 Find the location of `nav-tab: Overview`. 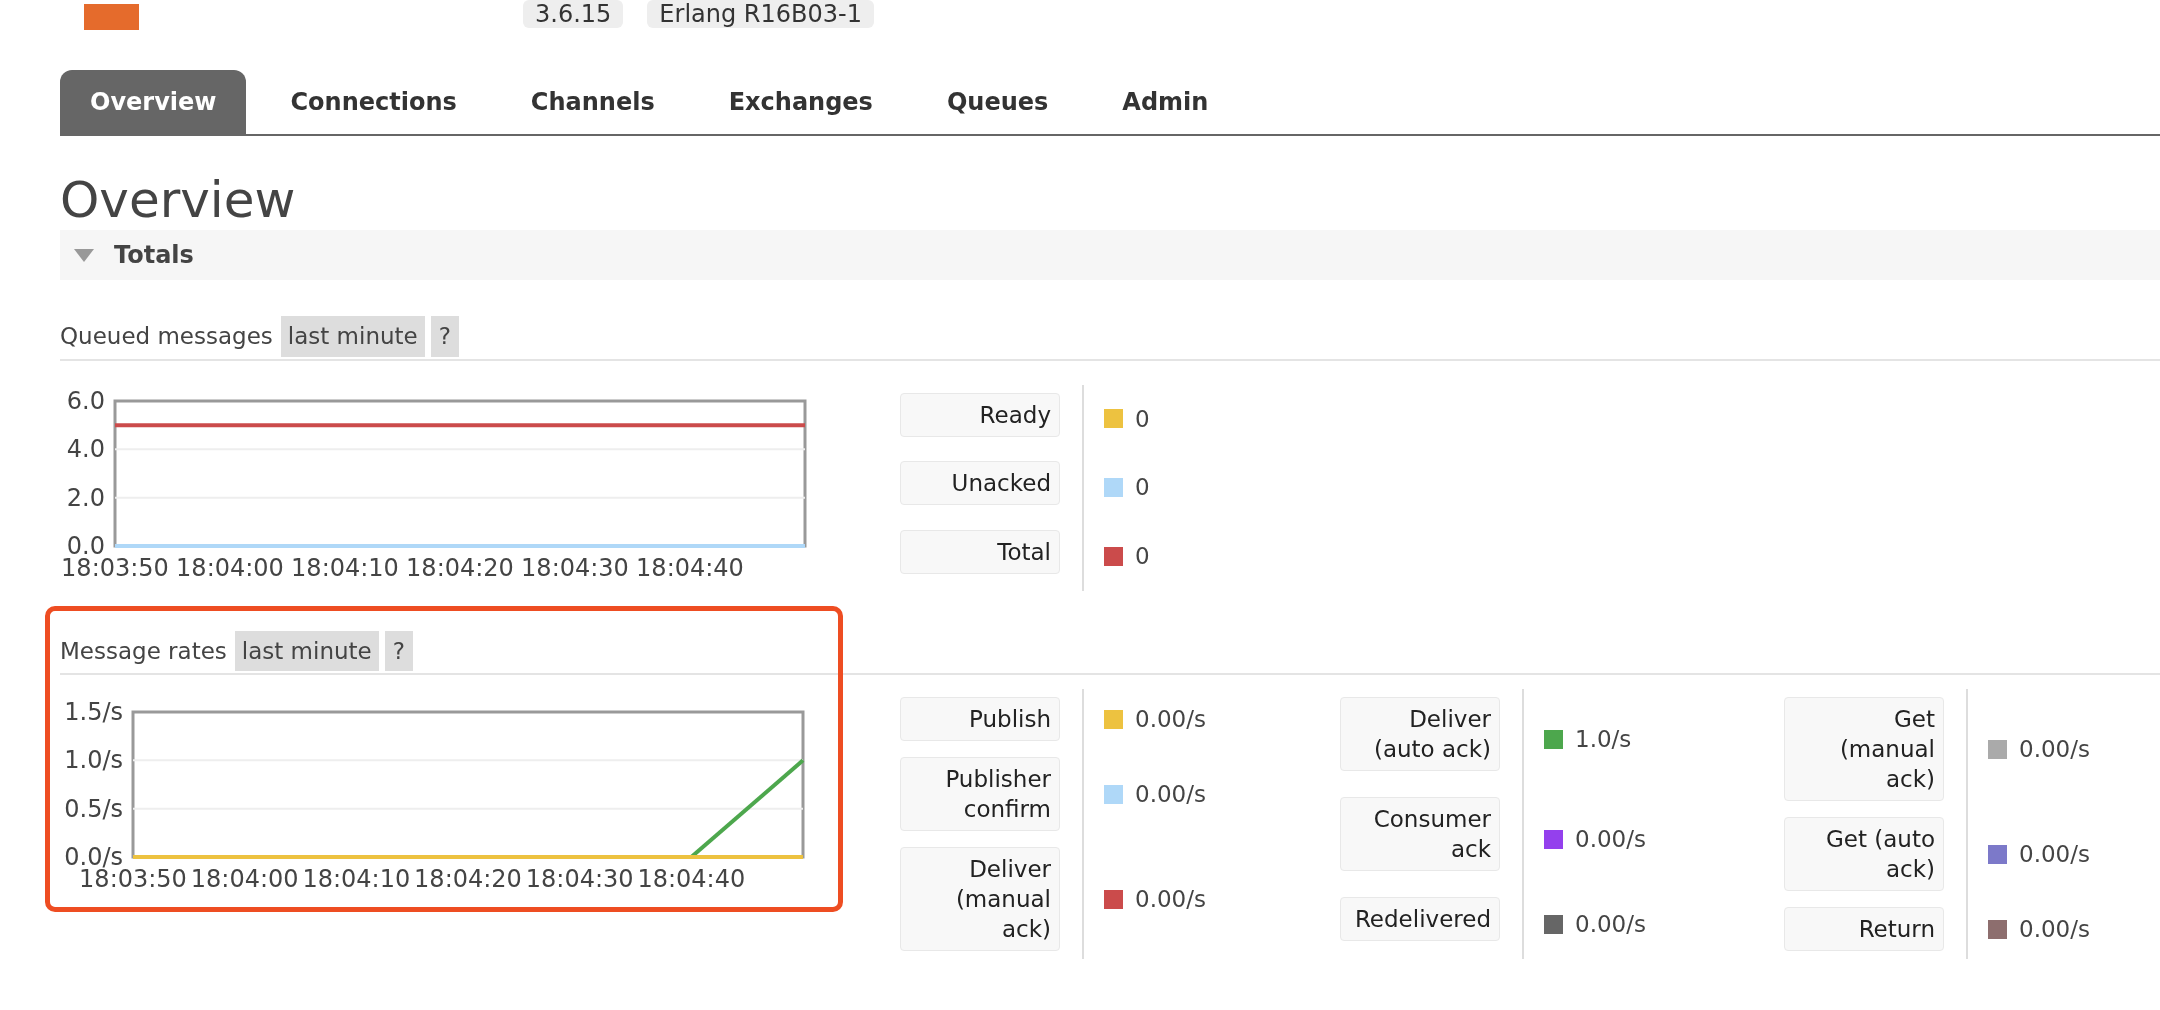

nav-tab: Overview is located at coordinates (153, 102).